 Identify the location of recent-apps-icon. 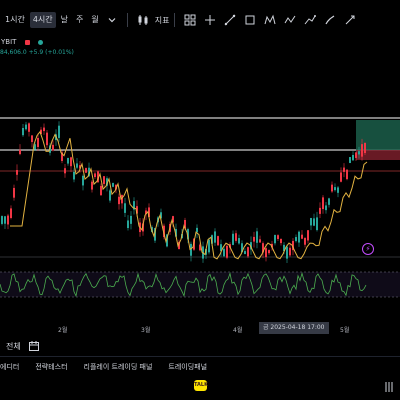
(389, 387).